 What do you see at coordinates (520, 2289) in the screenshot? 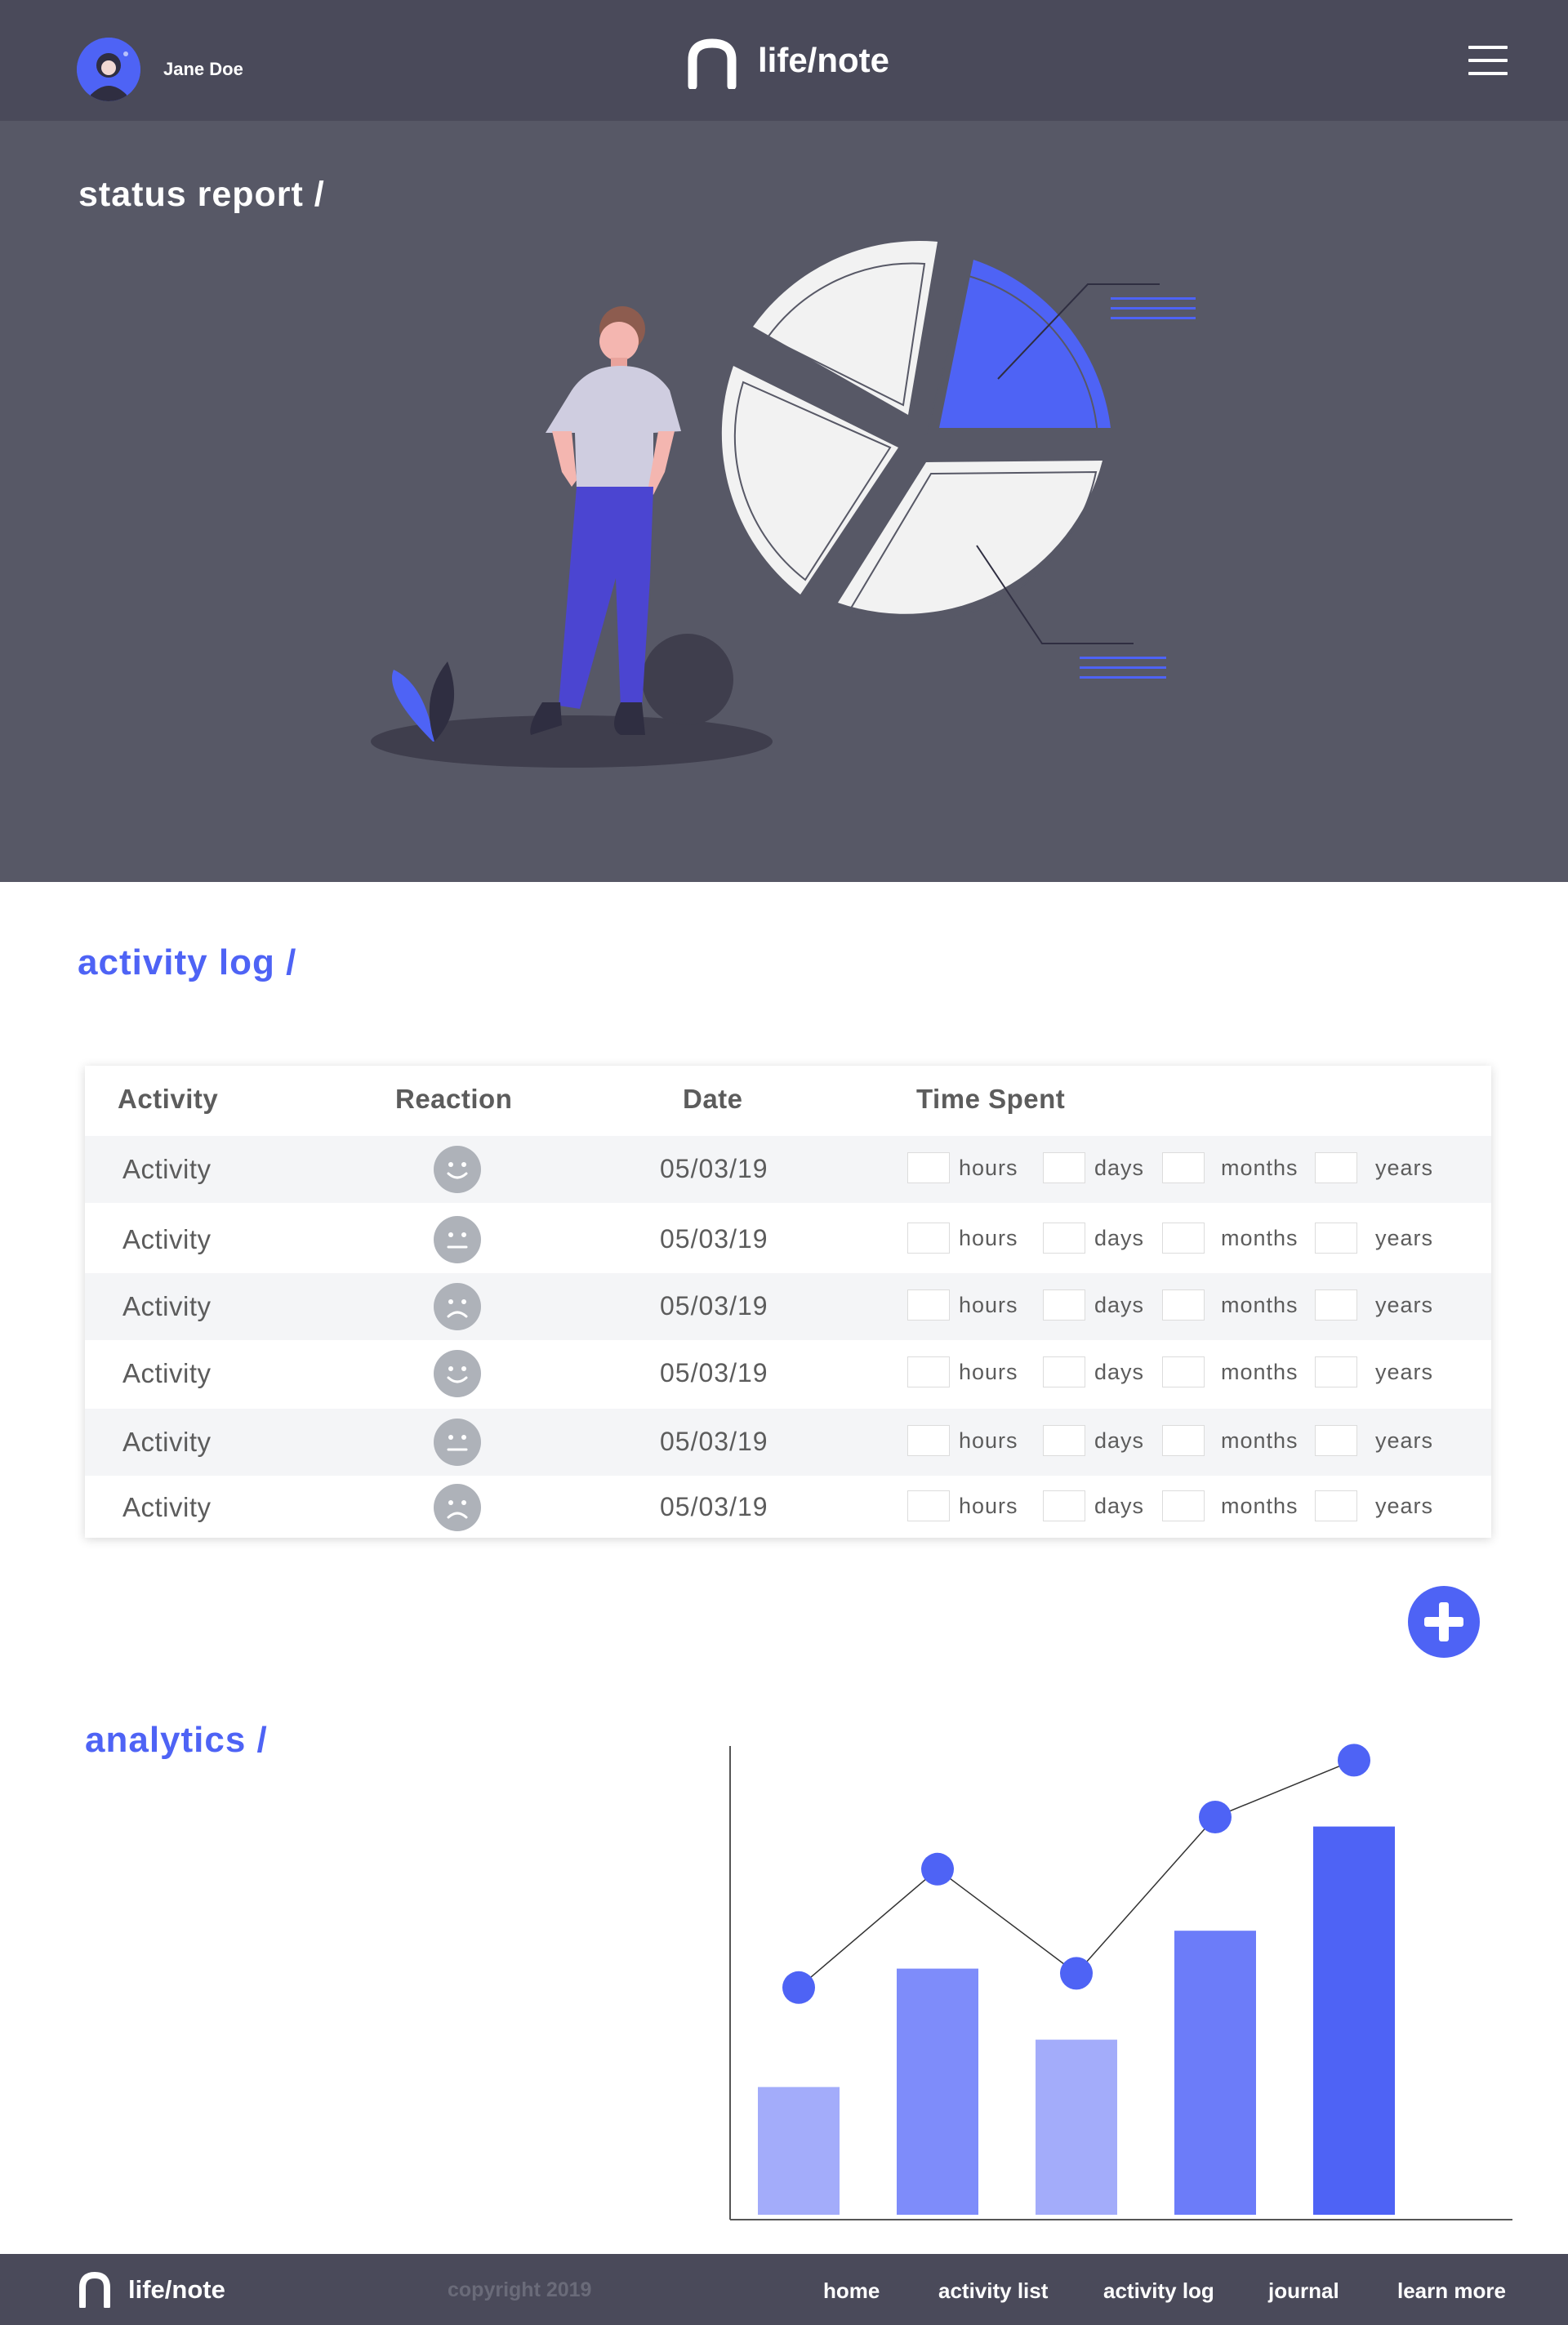
I see `copyright-text: copyright 2019` at bounding box center [520, 2289].